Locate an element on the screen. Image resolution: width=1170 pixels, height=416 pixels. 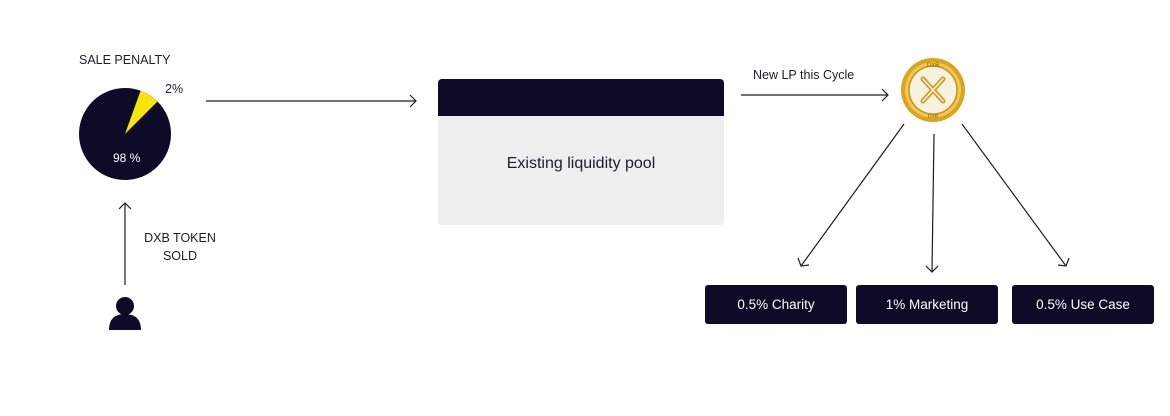
allocation-use-case: 0.5% Use Case is located at coordinates (1083, 304).